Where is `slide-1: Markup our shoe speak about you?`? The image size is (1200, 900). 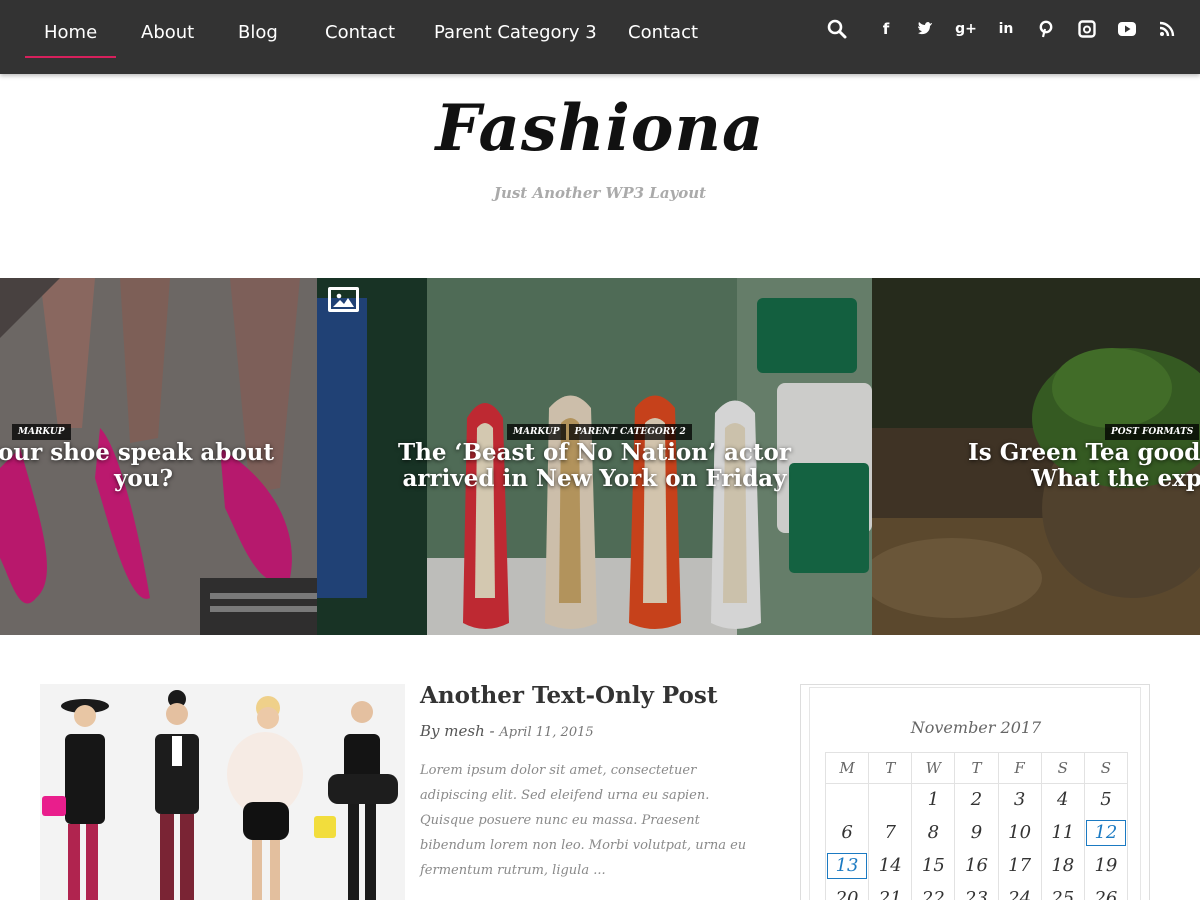 slide-1: Markup our shoe speak about you? is located at coordinates (158, 456).